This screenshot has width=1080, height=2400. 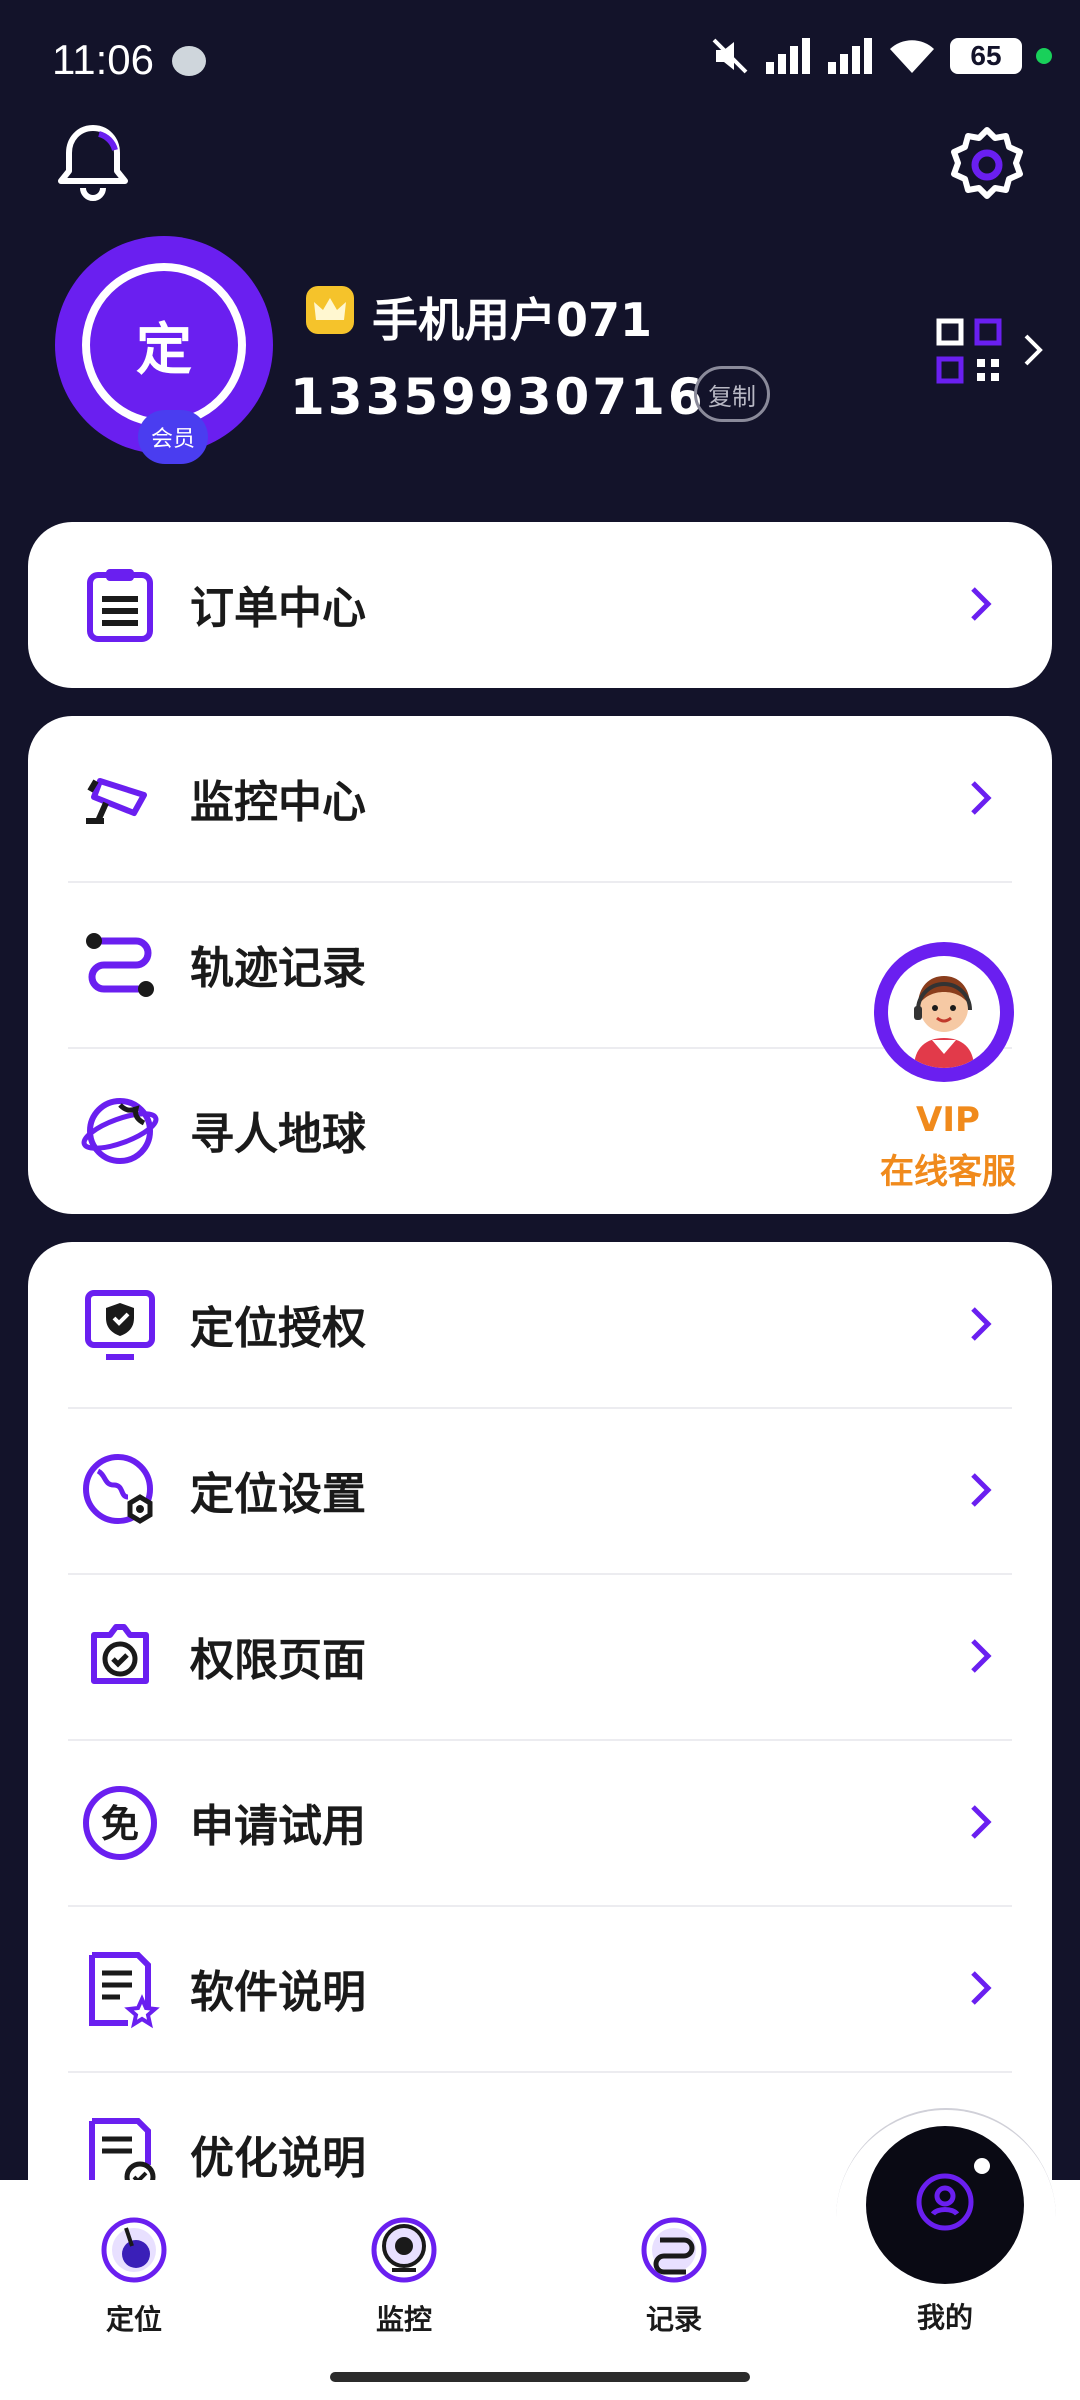 I want to click on menu-item-order-center: 订单中心, so click(x=540, y=605).